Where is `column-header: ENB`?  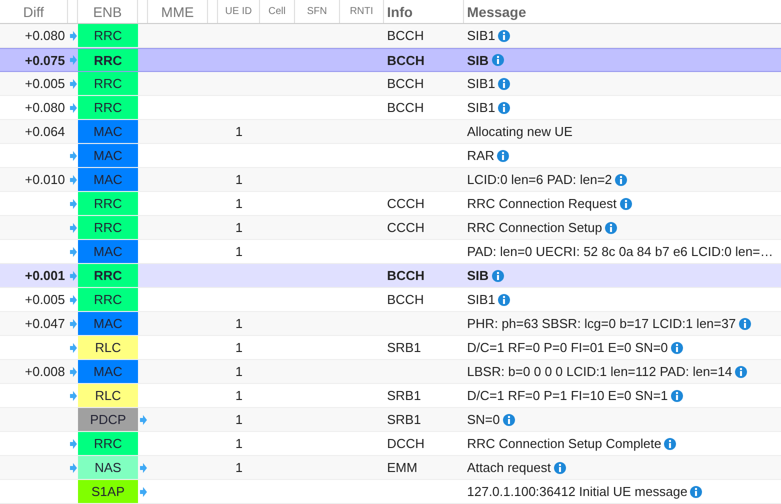
column-header: ENB is located at coordinates (108, 11).